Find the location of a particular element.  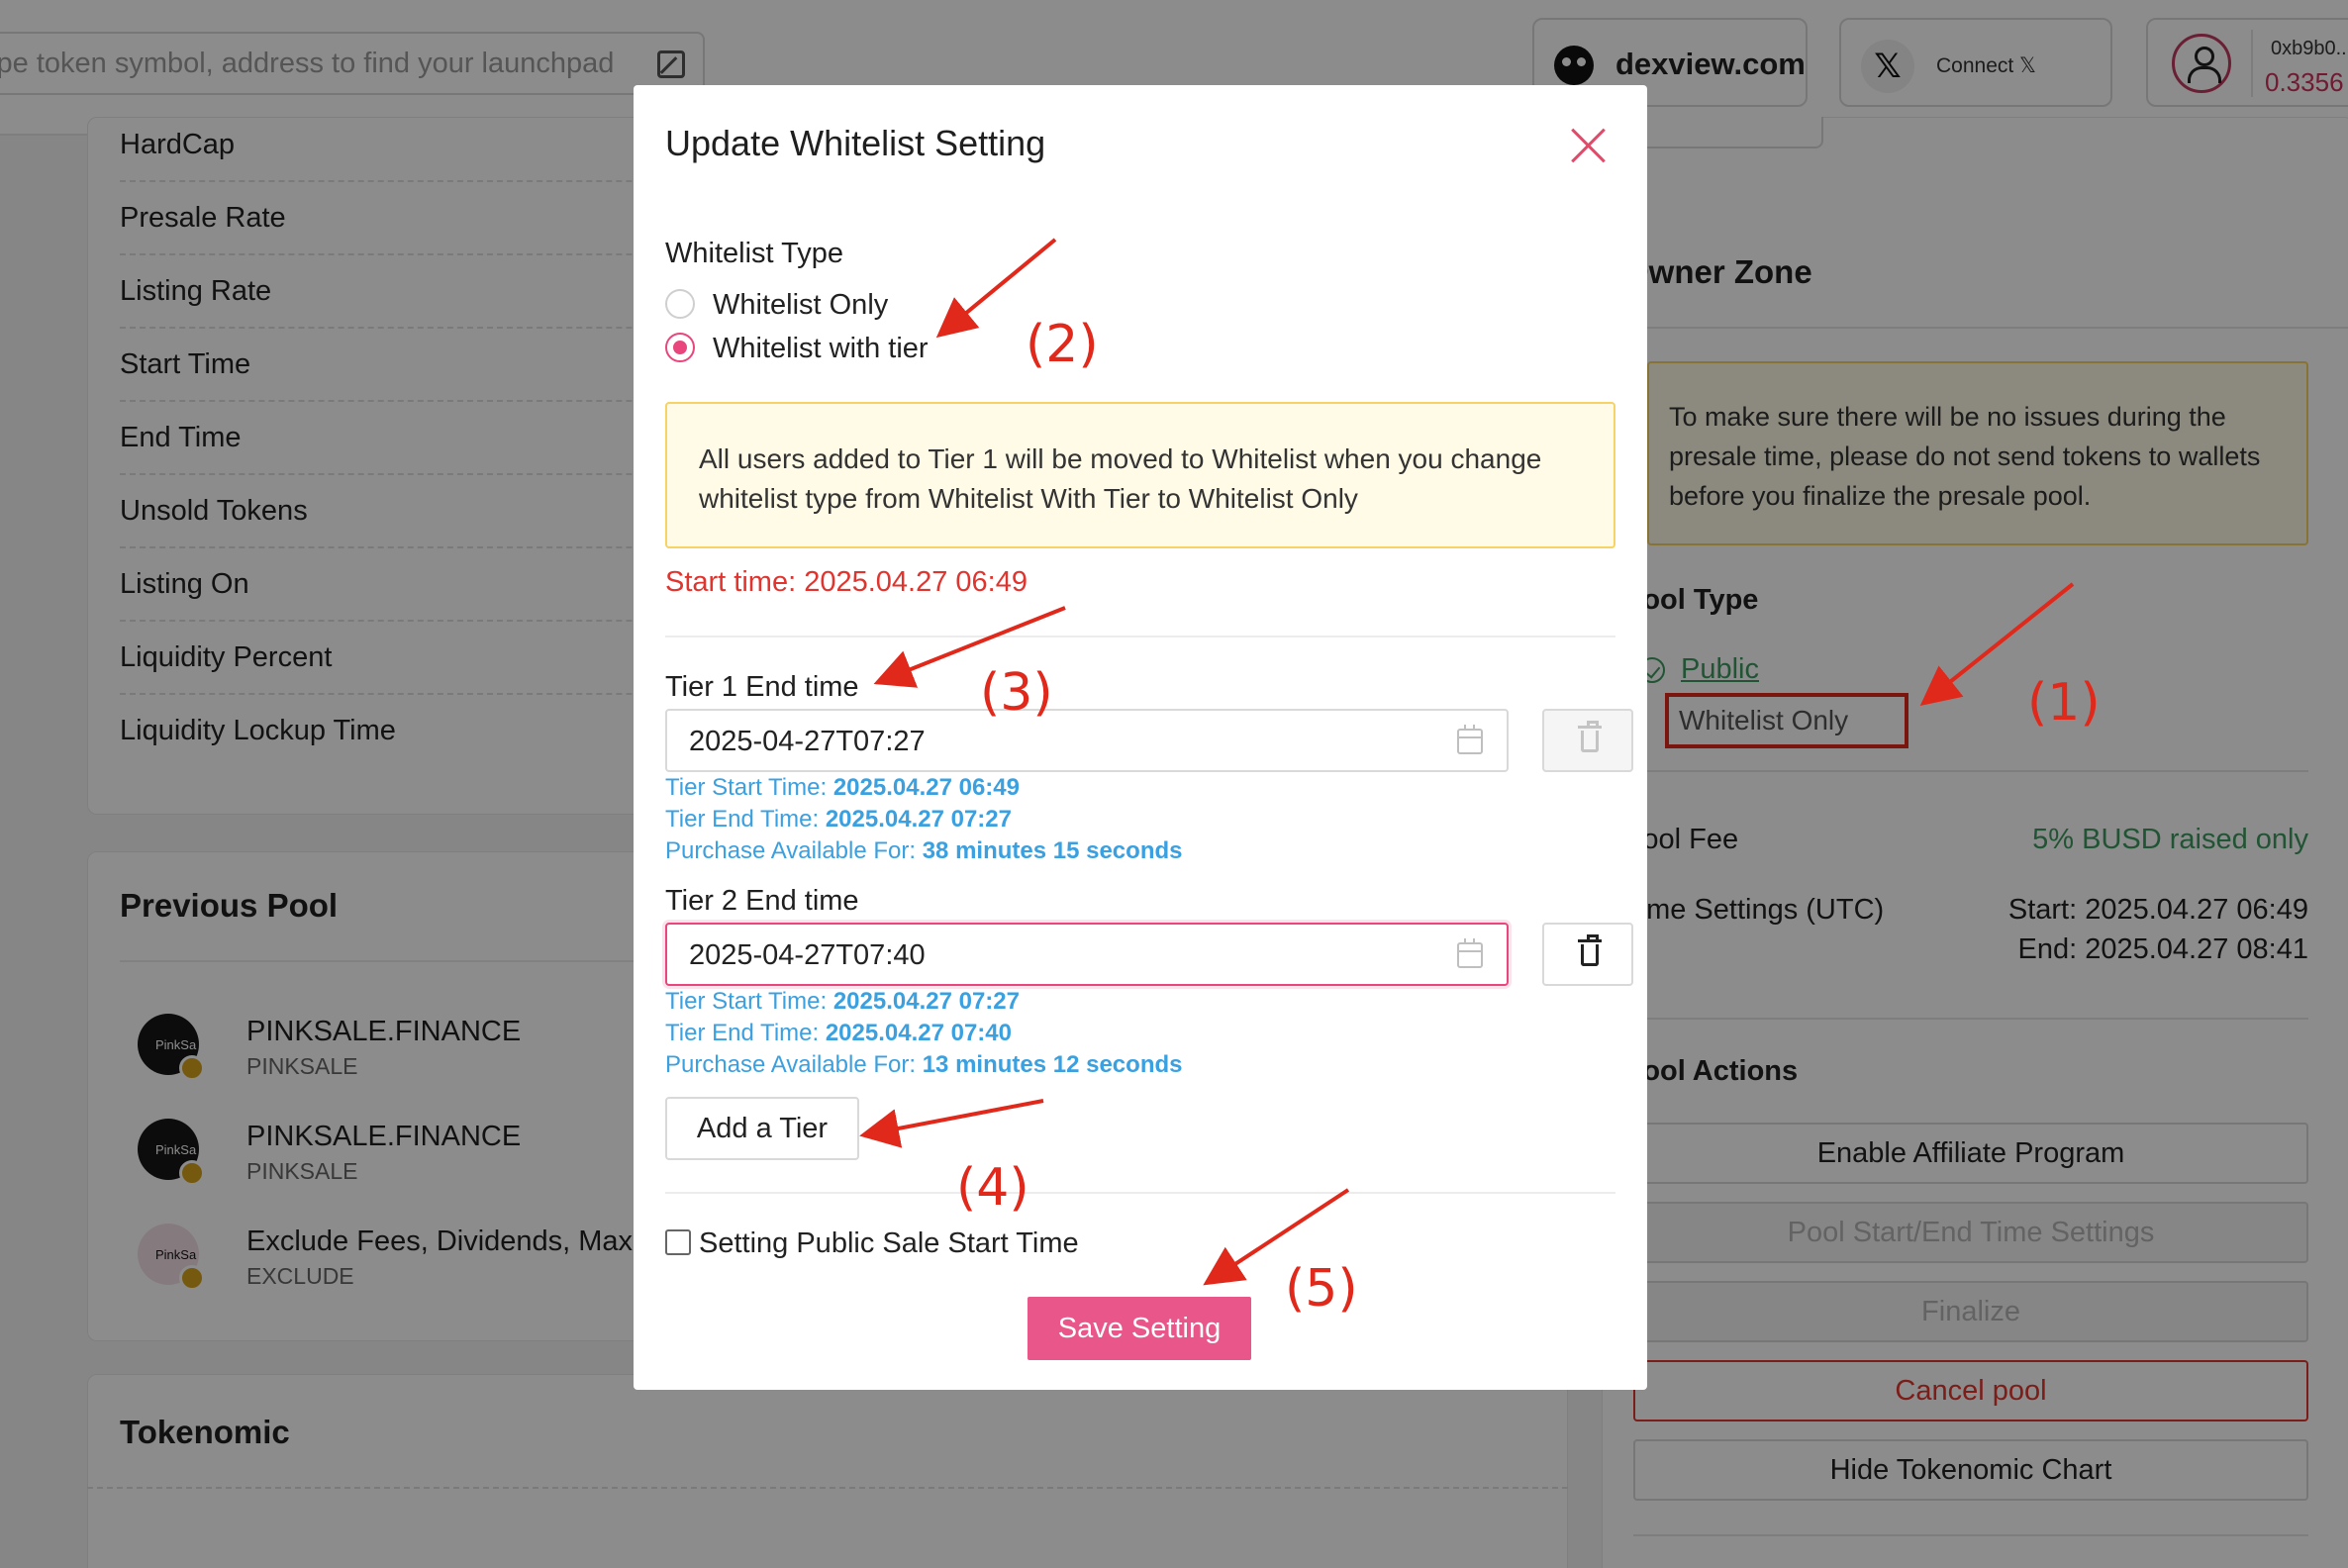

tier-2-available-label: Purchase Available For: is located at coordinates (791, 1064).